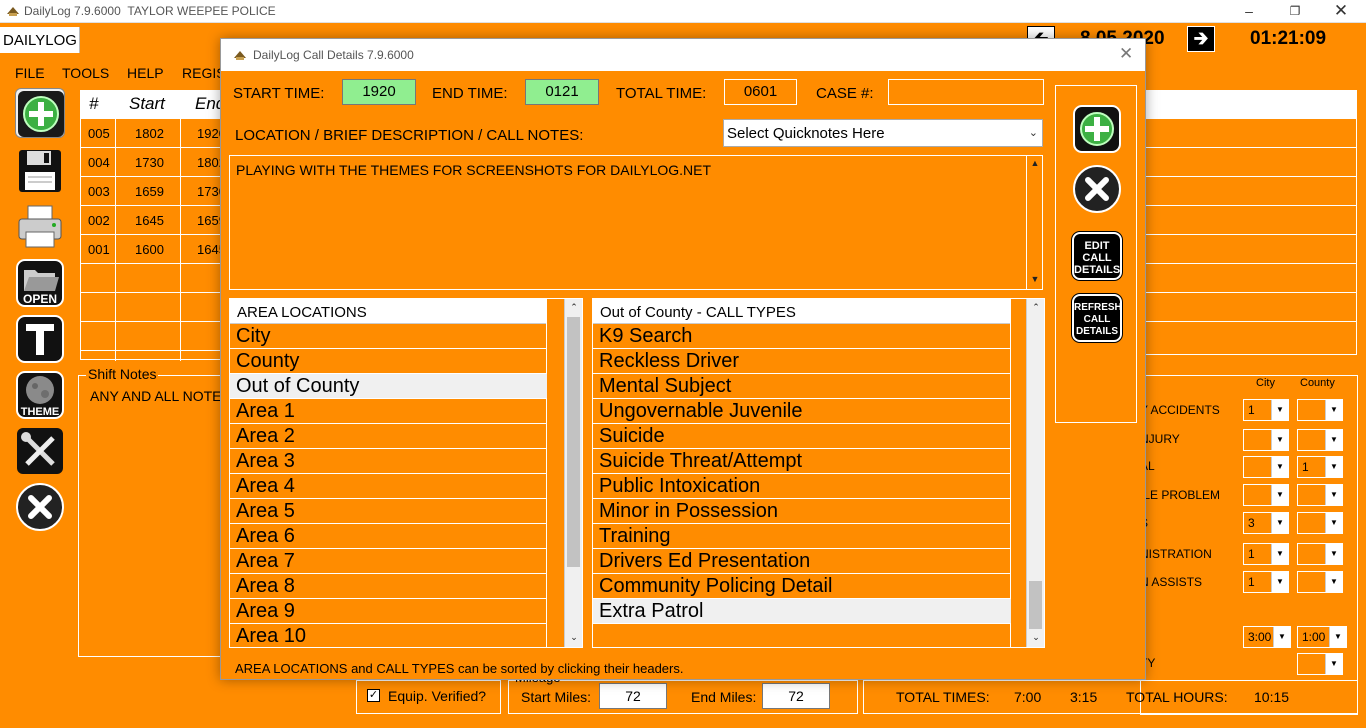 Image resolution: width=1366 pixels, height=728 pixels. Describe the element at coordinates (388, 311) in the screenshot. I see `area-locations-header: AREA LOCATIONS` at that location.